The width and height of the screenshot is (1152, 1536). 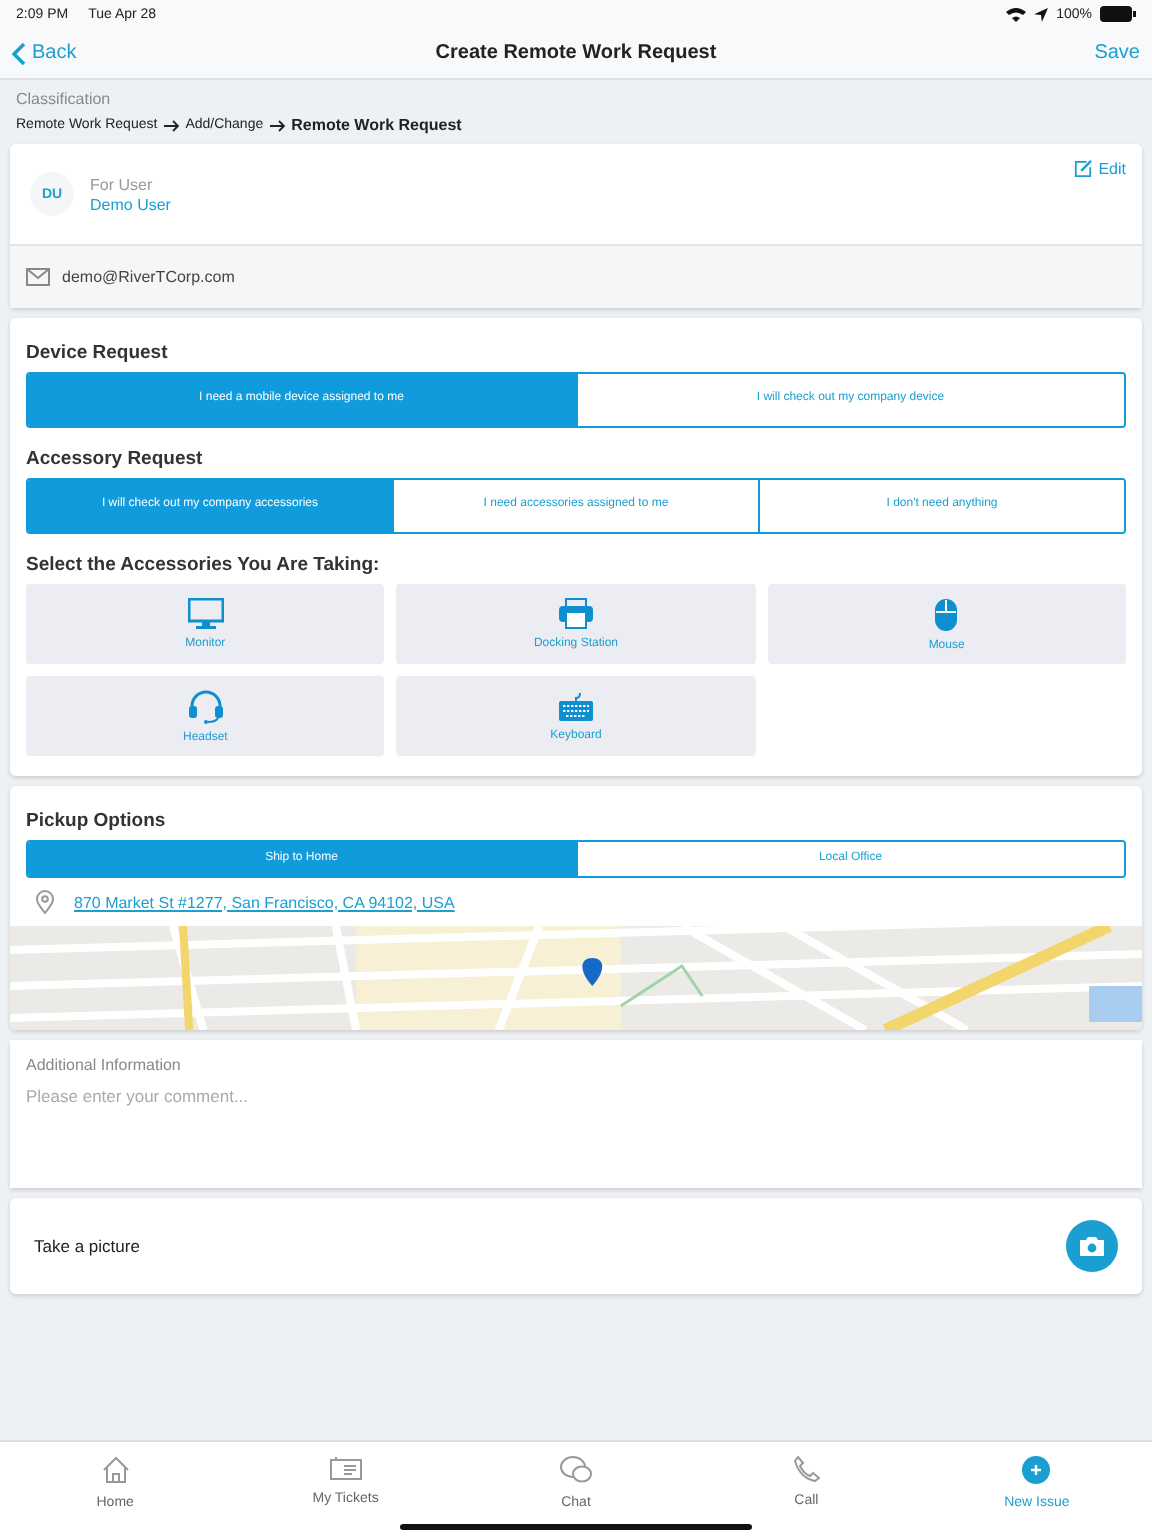 What do you see at coordinates (1118, 14) in the screenshot?
I see `battery-icon` at bounding box center [1118, 14].